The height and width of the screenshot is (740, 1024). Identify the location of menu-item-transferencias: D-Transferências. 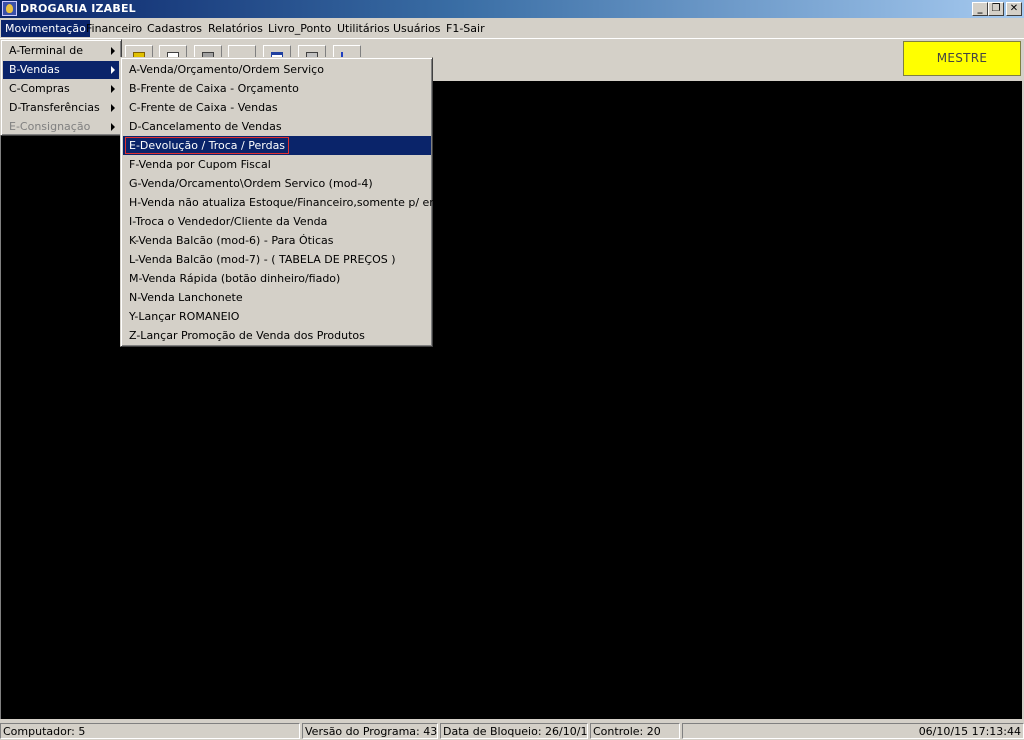
(61, 108).